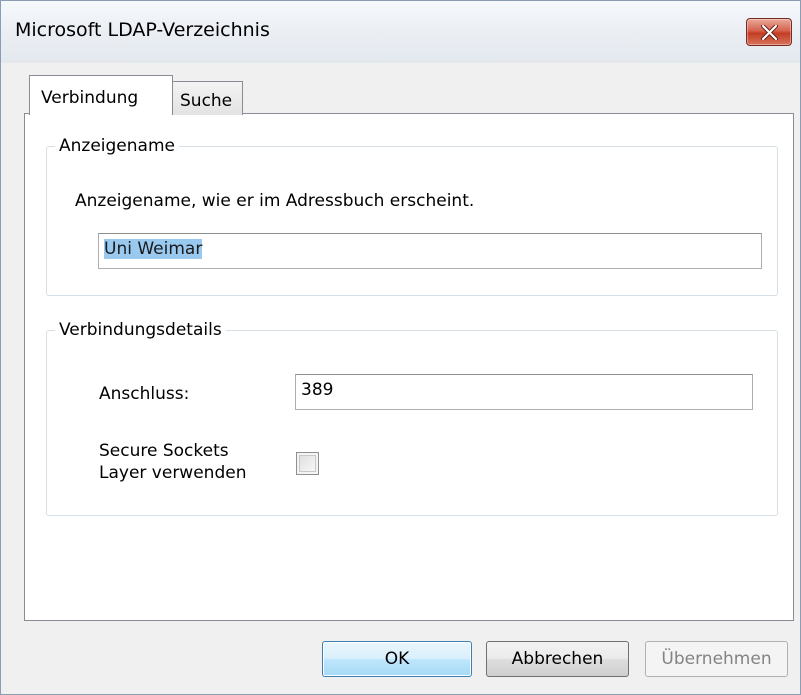 The width and height of the screenshot is (801, 695). I want to click on ssl-label-line2: Layer verwenden, so click(173, 473).